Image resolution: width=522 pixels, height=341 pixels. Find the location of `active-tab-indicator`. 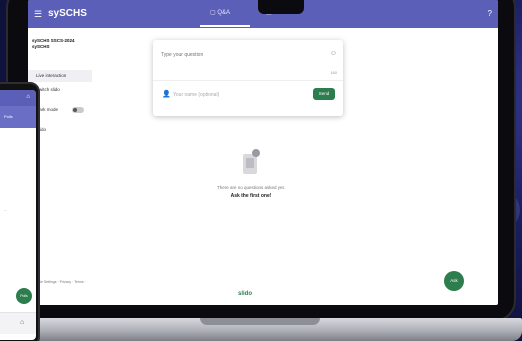

active-tab-indicator is located at coordinates (225, 26).